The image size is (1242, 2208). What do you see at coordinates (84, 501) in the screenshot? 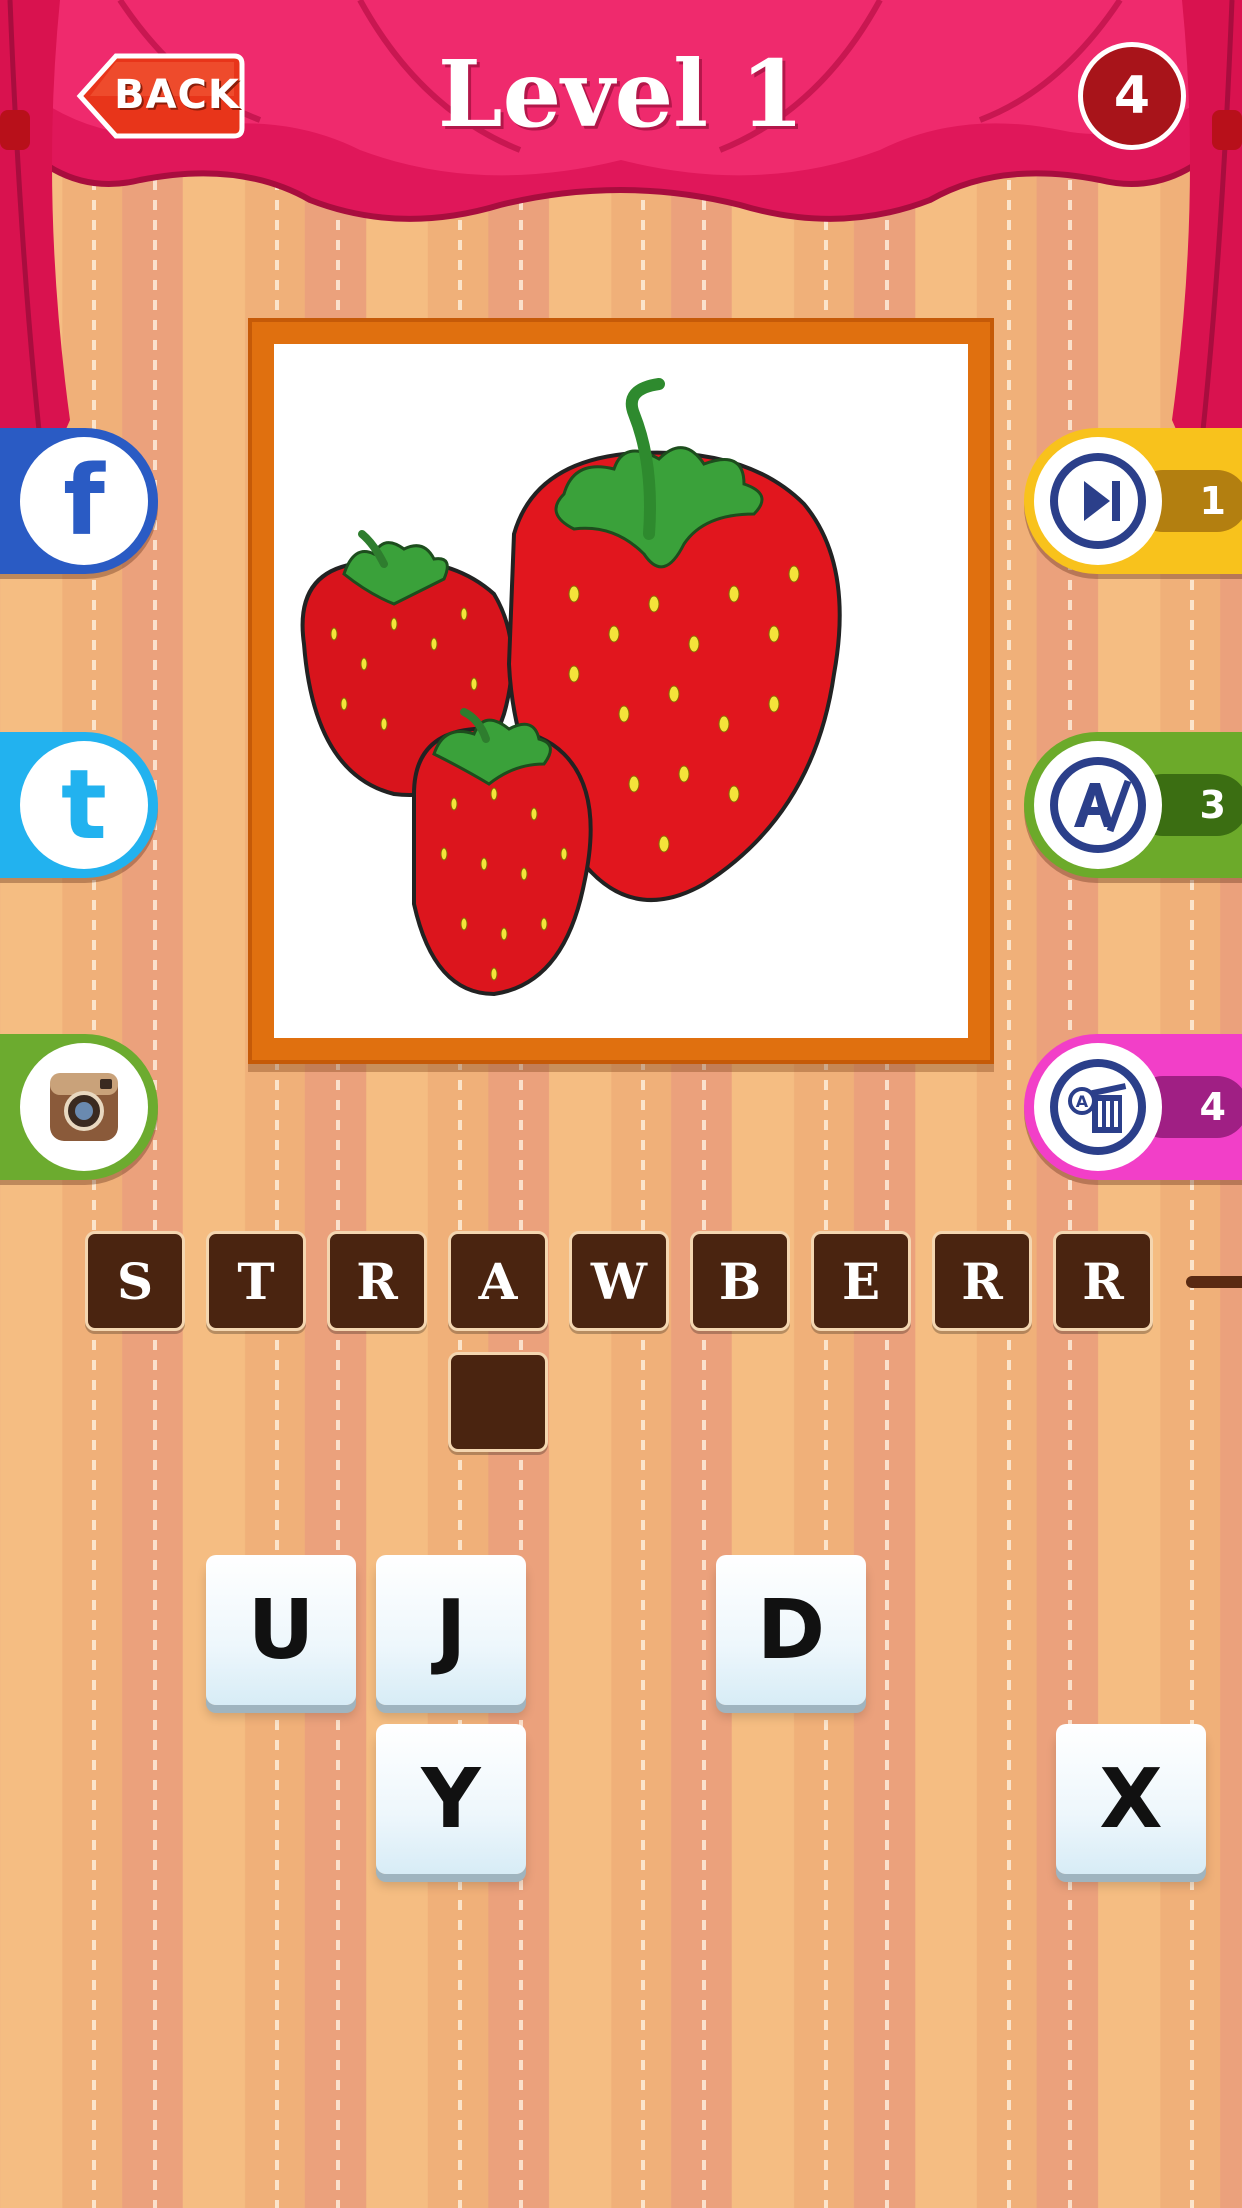
I see `facebook-icon: f` at bounding box center [84, 501].